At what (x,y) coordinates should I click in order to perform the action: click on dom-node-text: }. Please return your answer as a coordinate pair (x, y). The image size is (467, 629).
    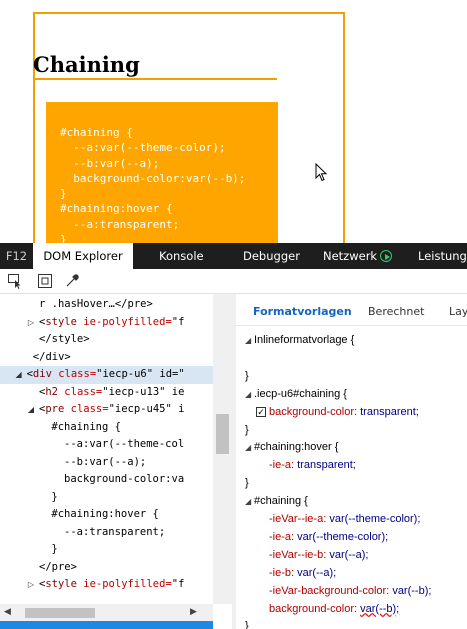
    Looking at the image, I should click on (54, 550).